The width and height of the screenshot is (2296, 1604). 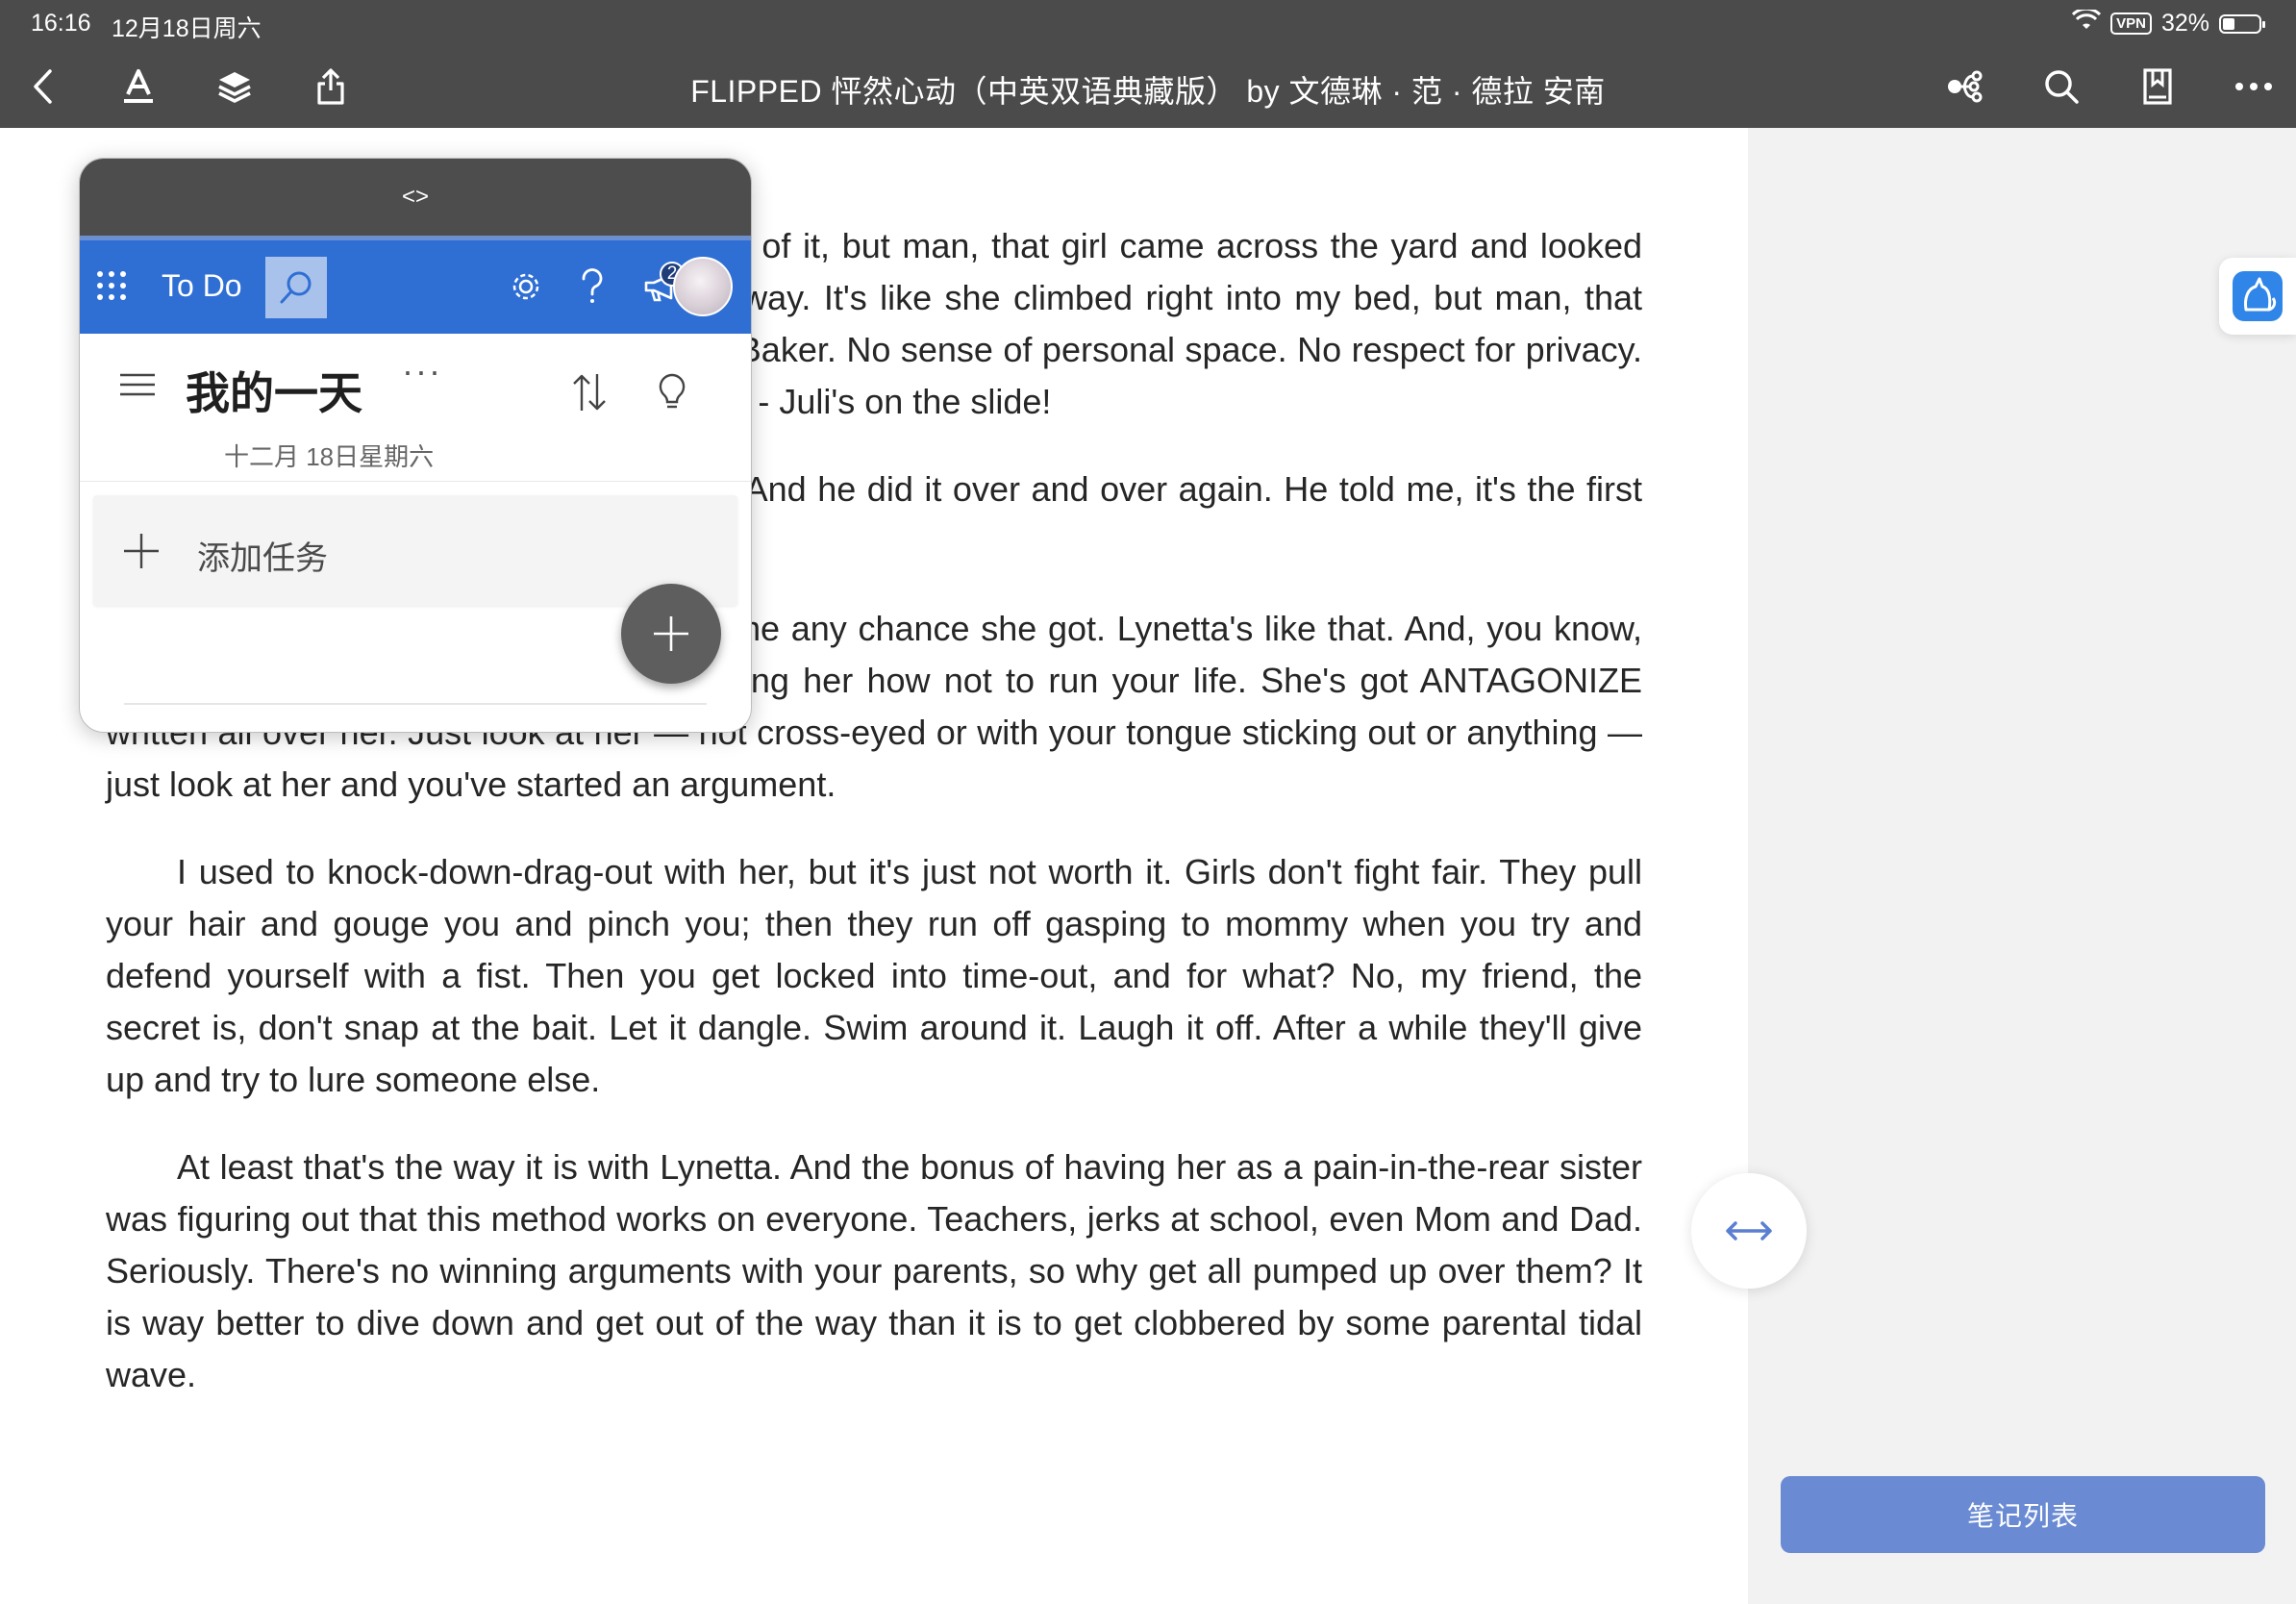 What do you see at coordinates (329, 456) in the screenshot?
I see `list-date: 十二月 18日星期六` at bounding box center [329, 456].